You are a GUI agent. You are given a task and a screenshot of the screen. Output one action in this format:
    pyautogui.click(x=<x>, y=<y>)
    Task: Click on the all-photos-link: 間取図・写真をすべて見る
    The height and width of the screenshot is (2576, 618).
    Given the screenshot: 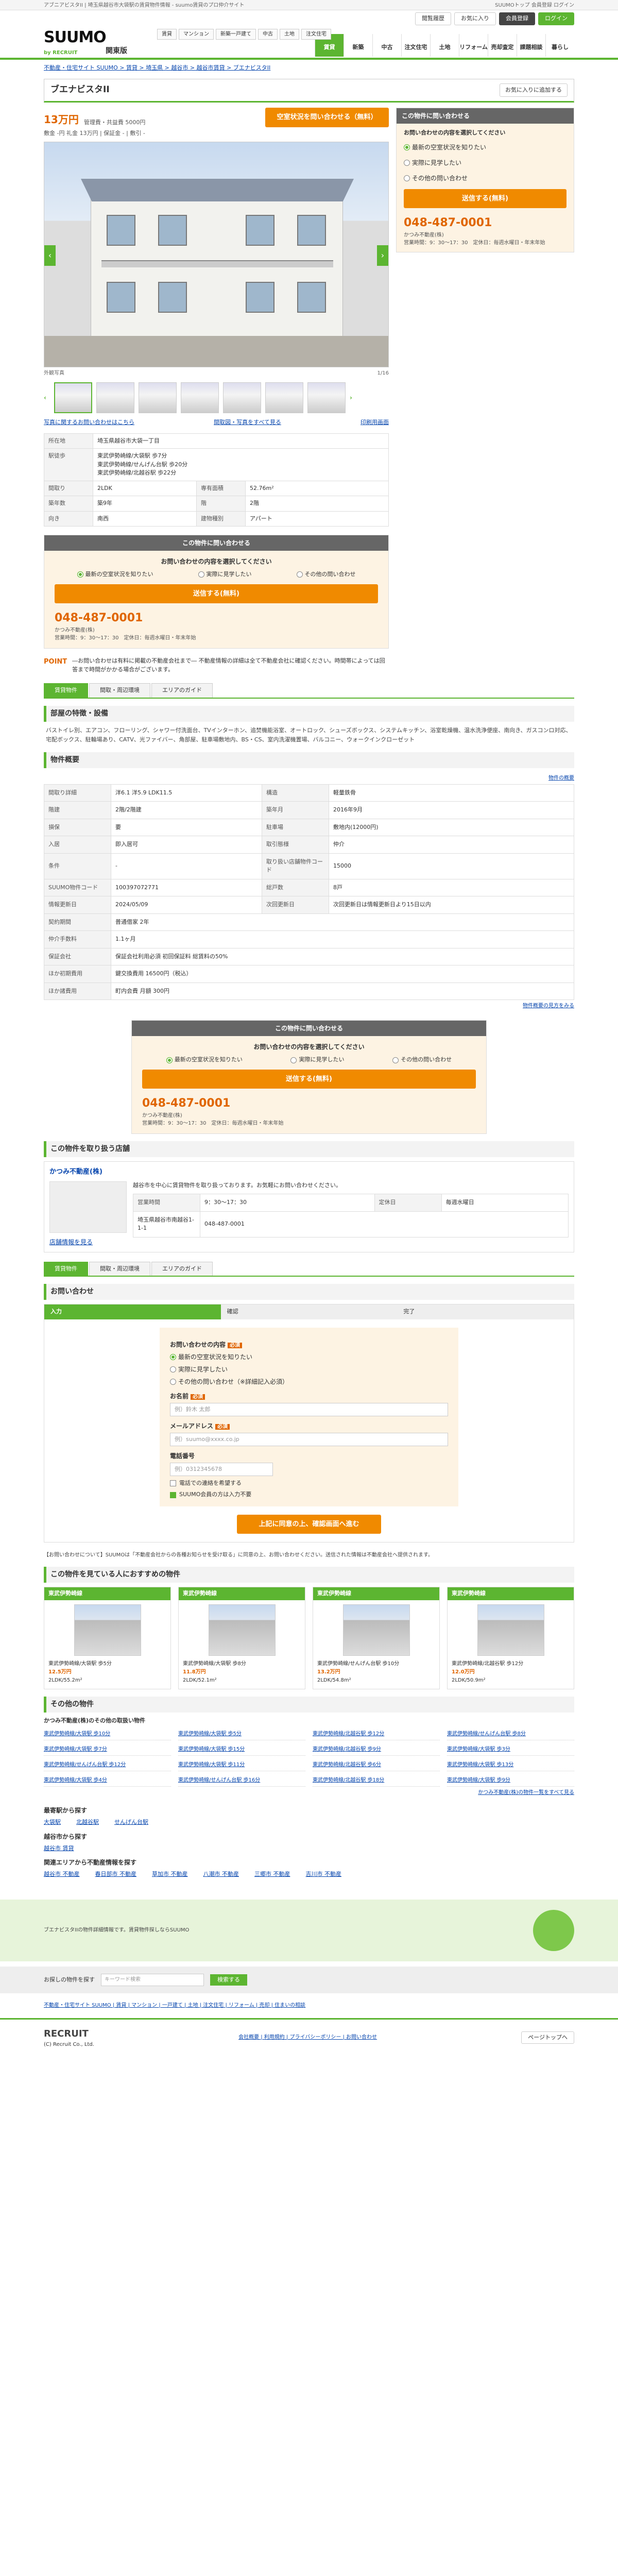 What is the action you would take?
    pyautogui.click(x=247, y=422)
    